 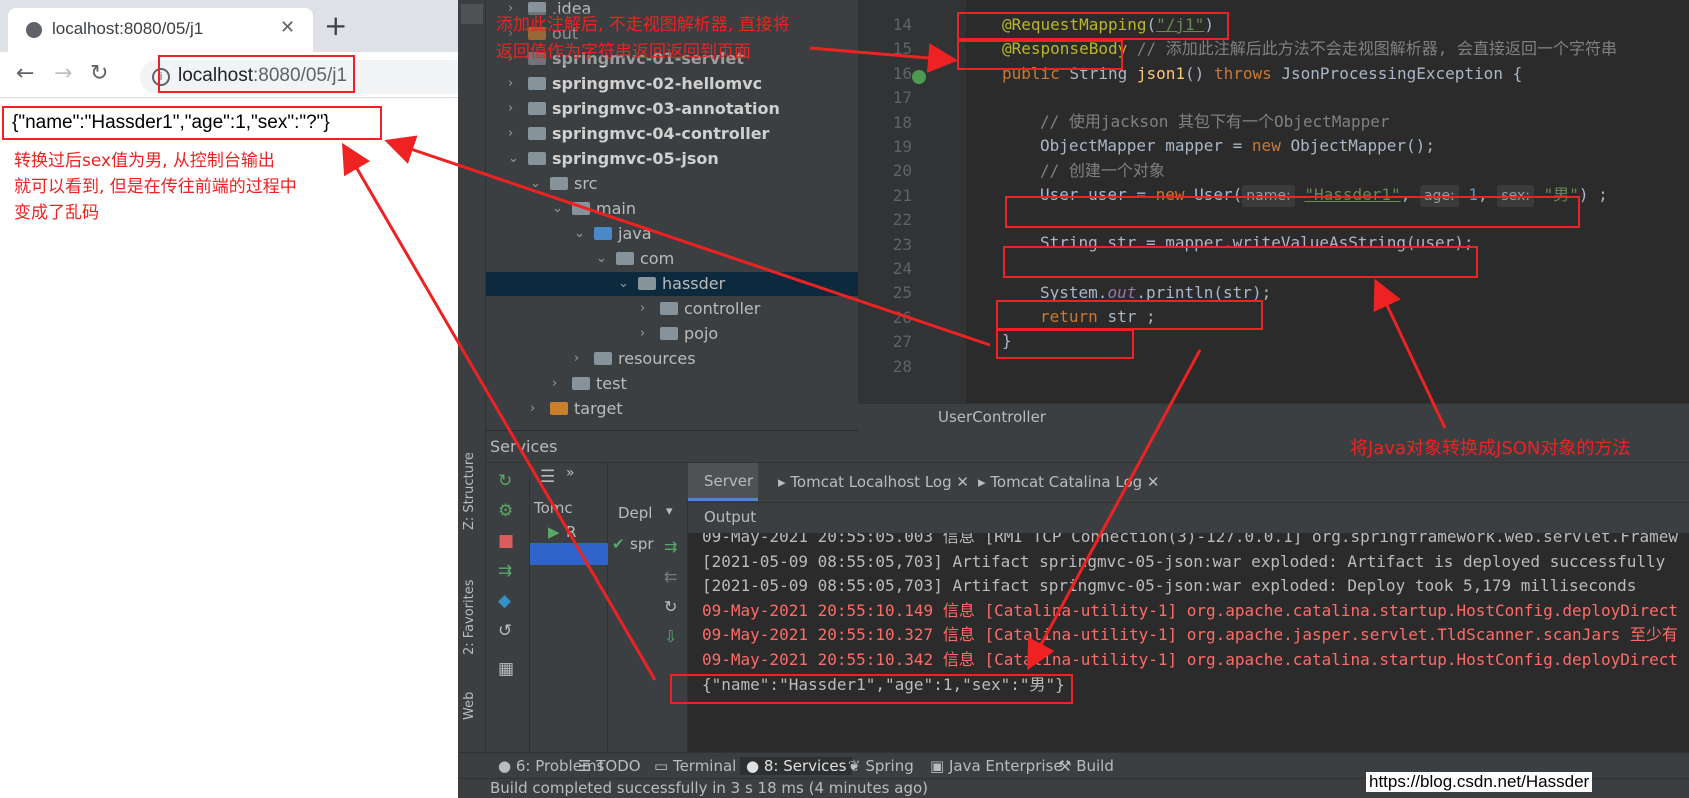 I want to click on arrow-to-responsebody, so click(x=883, y=58).